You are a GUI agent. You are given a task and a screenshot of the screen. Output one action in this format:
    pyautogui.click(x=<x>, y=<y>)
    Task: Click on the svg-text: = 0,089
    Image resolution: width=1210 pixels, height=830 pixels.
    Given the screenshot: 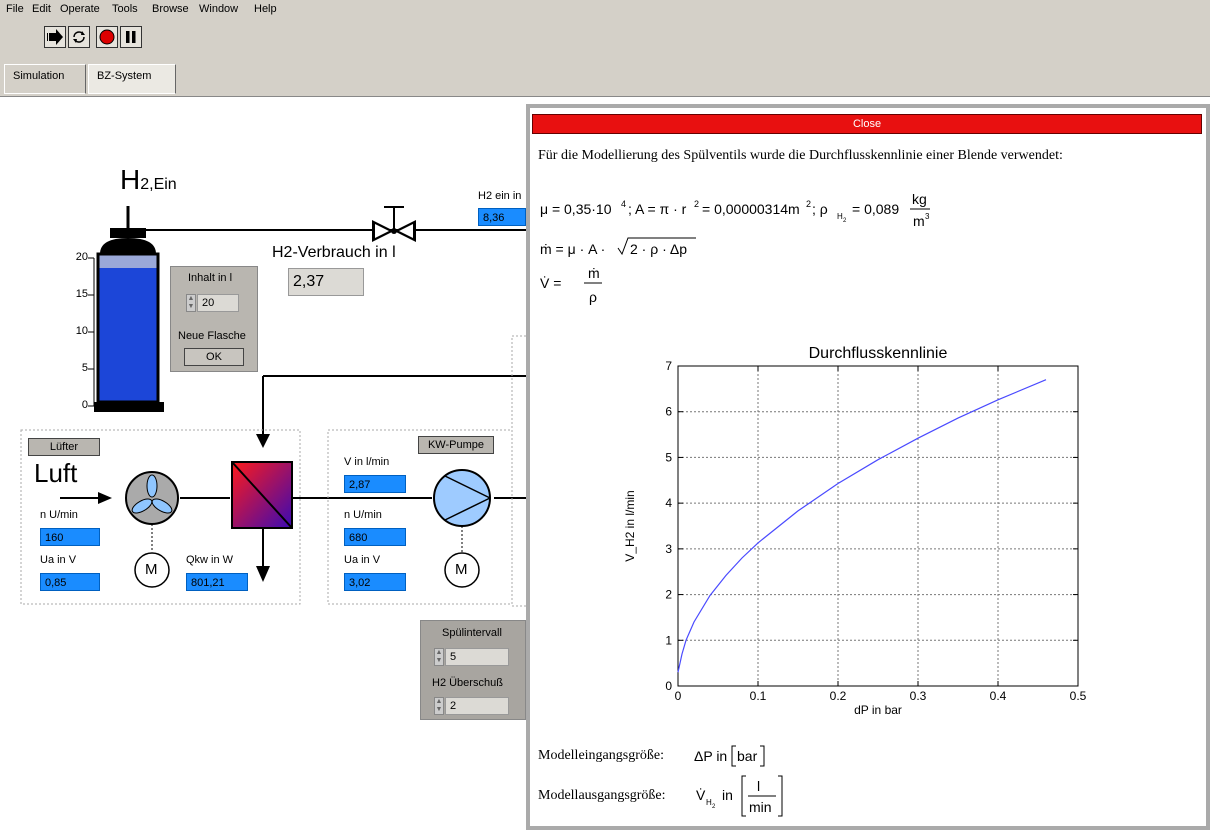 What is the action you would take?
    pyautogui.click(x=875, y=209)
    